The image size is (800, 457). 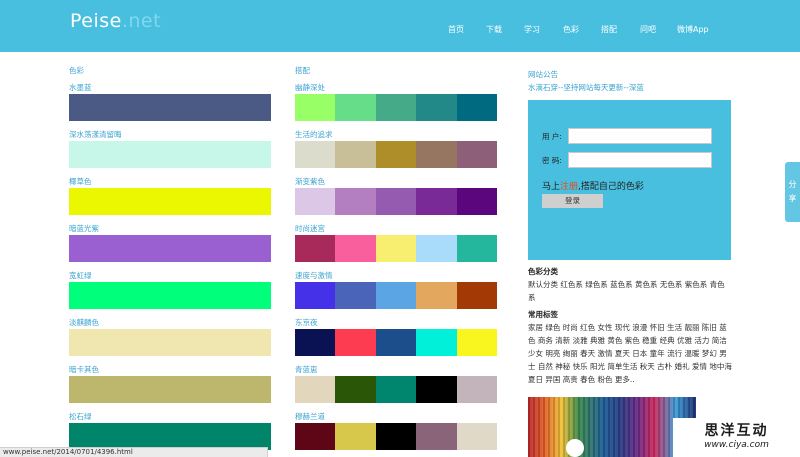 What do you see at coordinates (532, 29) in the screenshot?
I see `nav-learn: 学习` at bounding box center [532, 29].